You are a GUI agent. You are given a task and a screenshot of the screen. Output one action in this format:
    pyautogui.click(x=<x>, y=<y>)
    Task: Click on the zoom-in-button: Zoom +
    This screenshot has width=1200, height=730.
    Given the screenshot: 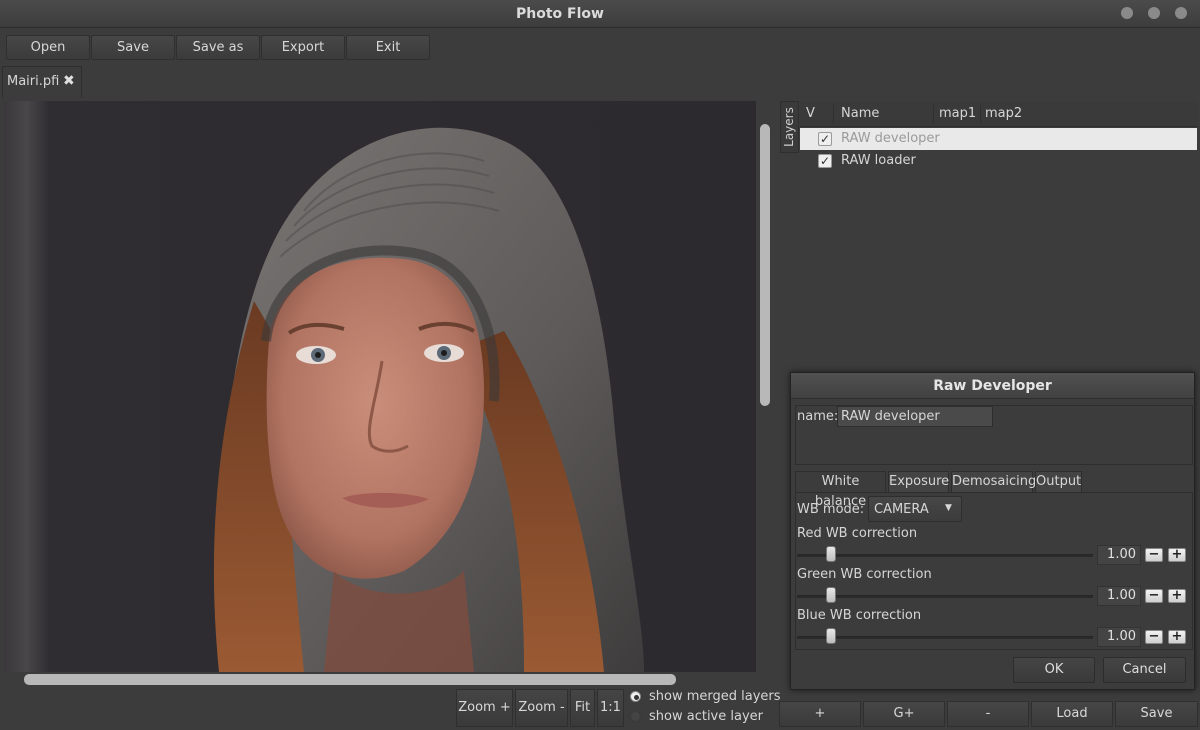 What is the action you would take?
    pyautogui.click(x=484, y=708)
    